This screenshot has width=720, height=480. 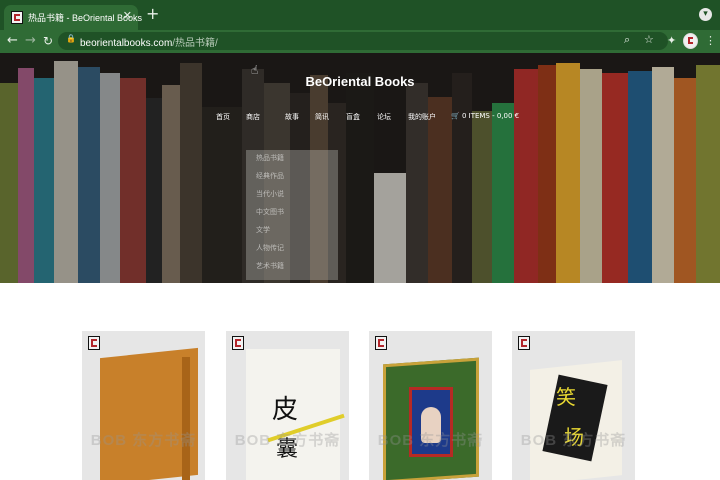 I want to click on dropdown-item: 艺术书籍, so click(x=270, y=266).